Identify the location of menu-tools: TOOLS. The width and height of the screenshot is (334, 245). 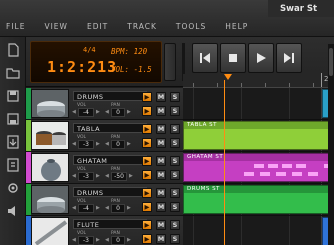
(191, 26).